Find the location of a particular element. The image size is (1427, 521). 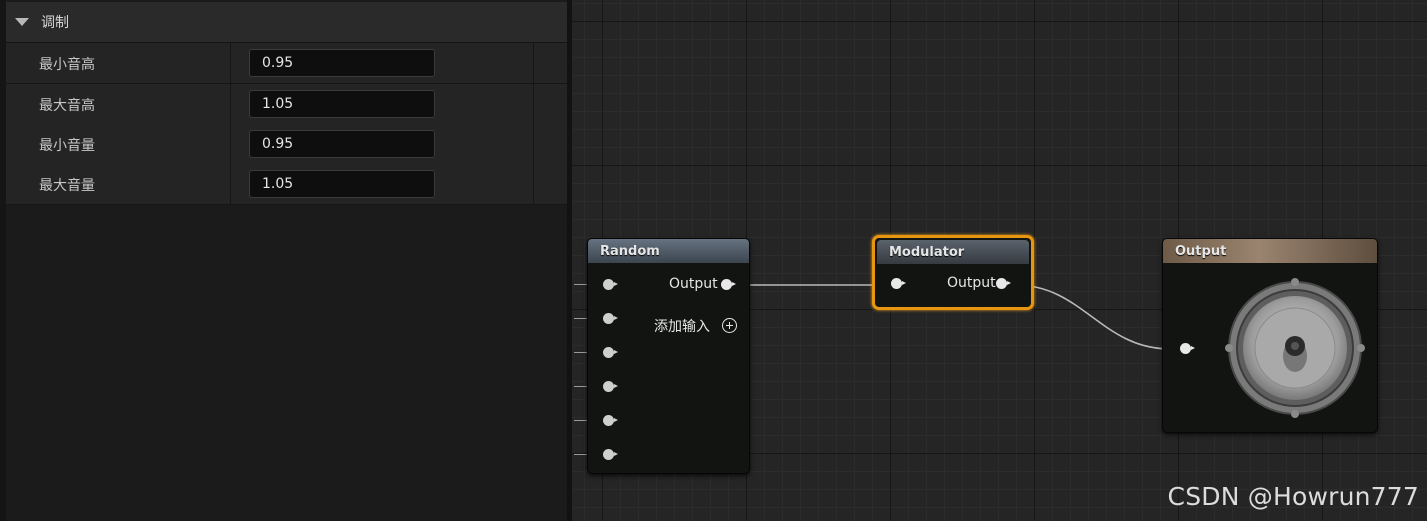

wire-modulator-to-output is located at coordinates (1093, 317).